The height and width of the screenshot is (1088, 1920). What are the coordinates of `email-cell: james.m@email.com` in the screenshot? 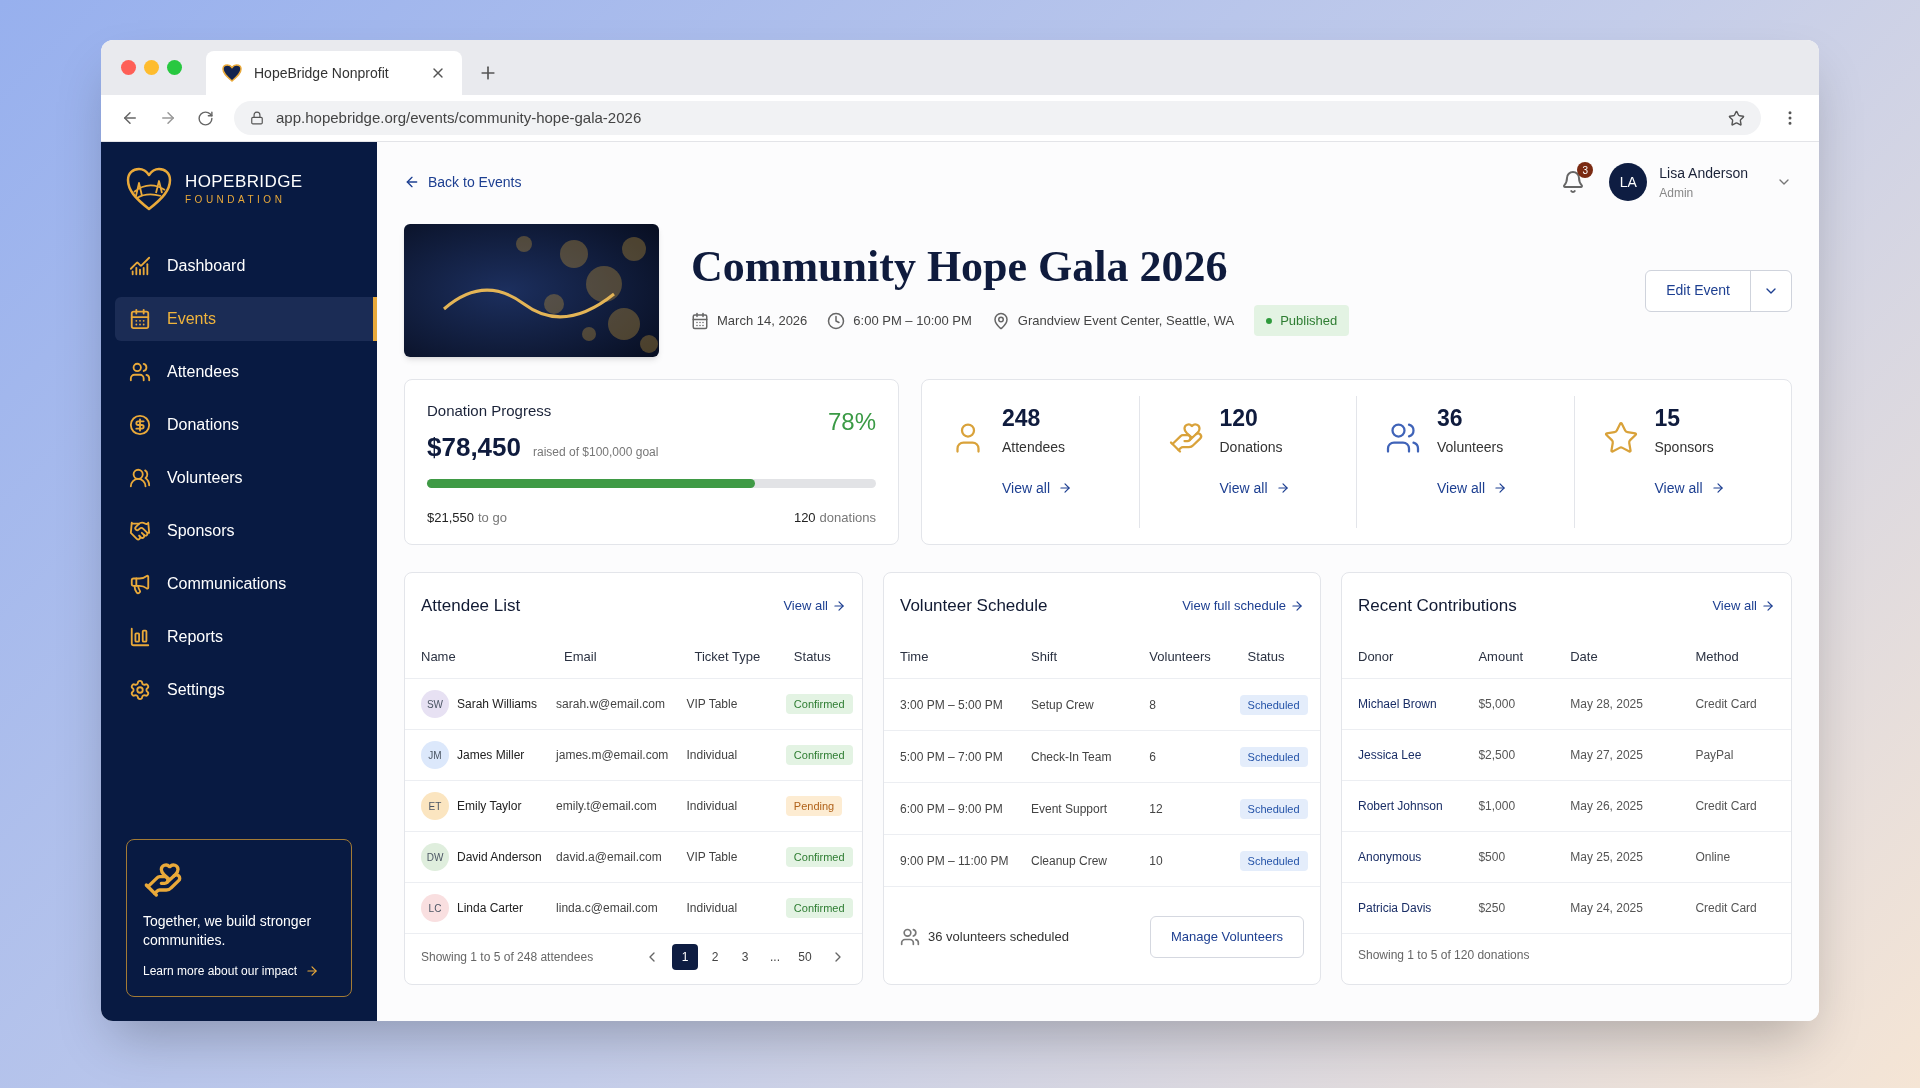 It's located at (612, 755).